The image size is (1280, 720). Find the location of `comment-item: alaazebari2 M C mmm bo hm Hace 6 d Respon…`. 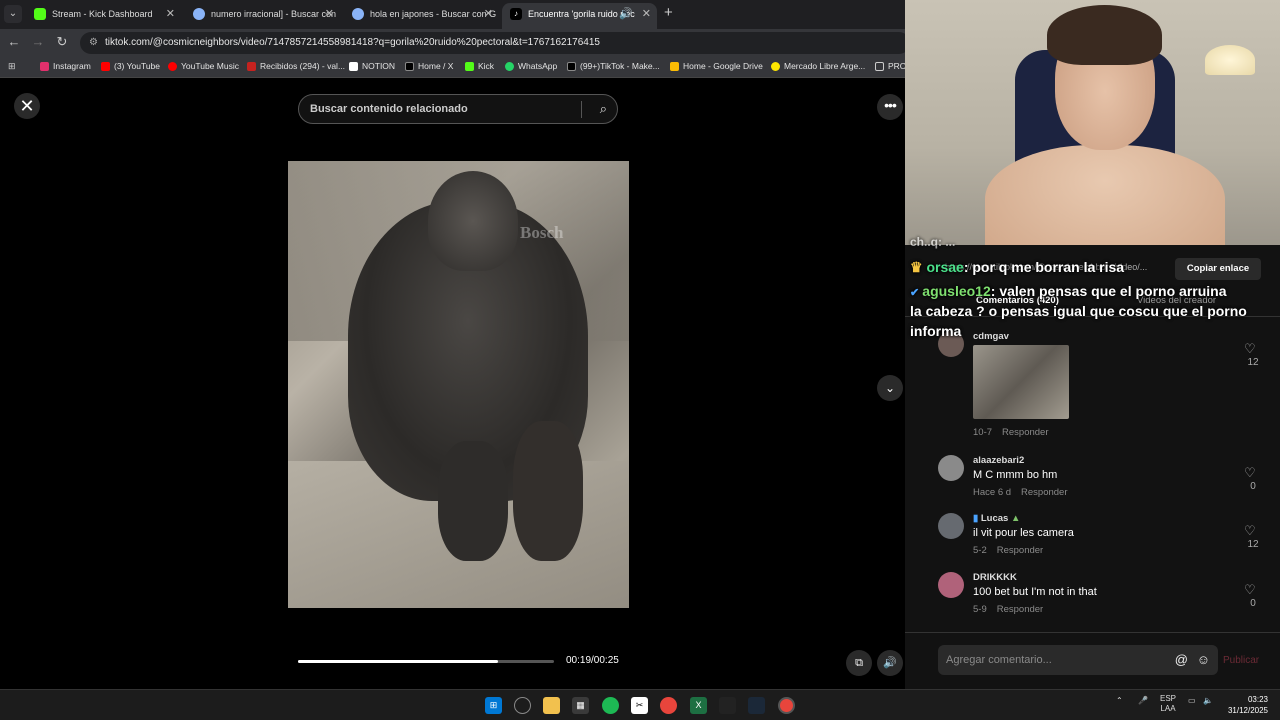

comment-item: alaazebari2 M C mmm bo hm Hace 6 d Respon… is located at coordinates (1108, 480).